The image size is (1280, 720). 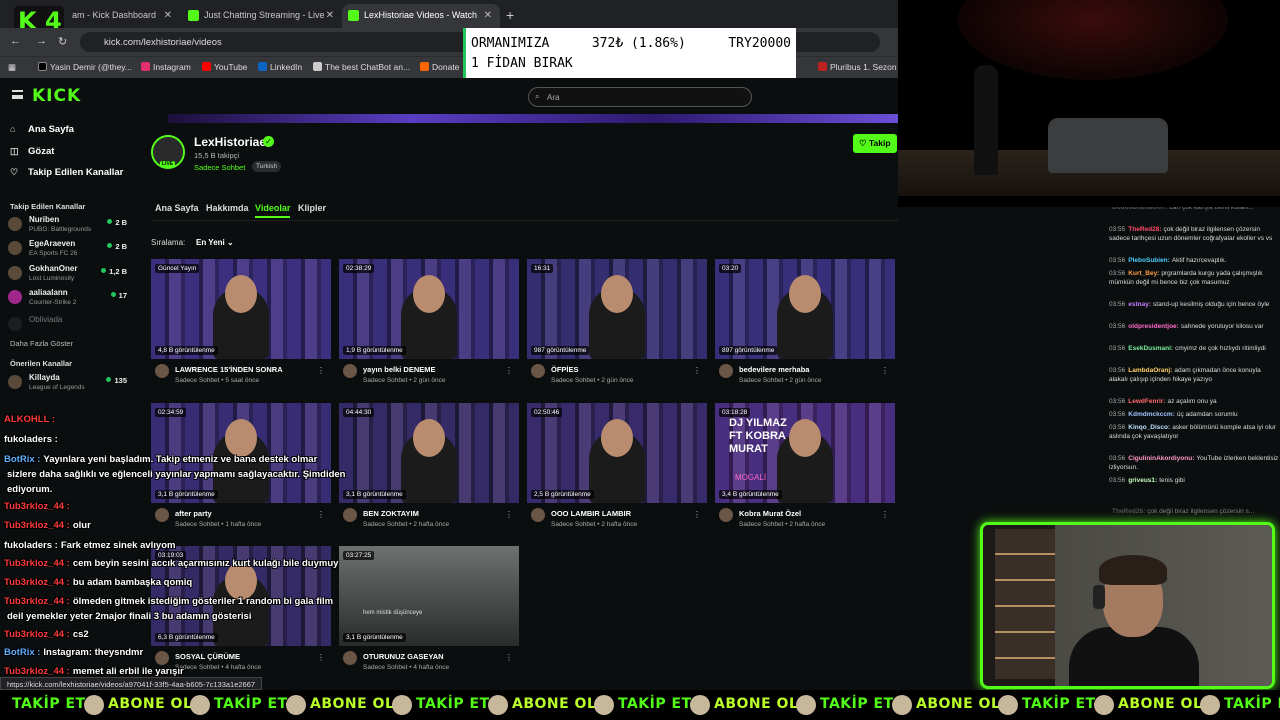 I want to click on back-icon: ←, so click(x=15, y=41).